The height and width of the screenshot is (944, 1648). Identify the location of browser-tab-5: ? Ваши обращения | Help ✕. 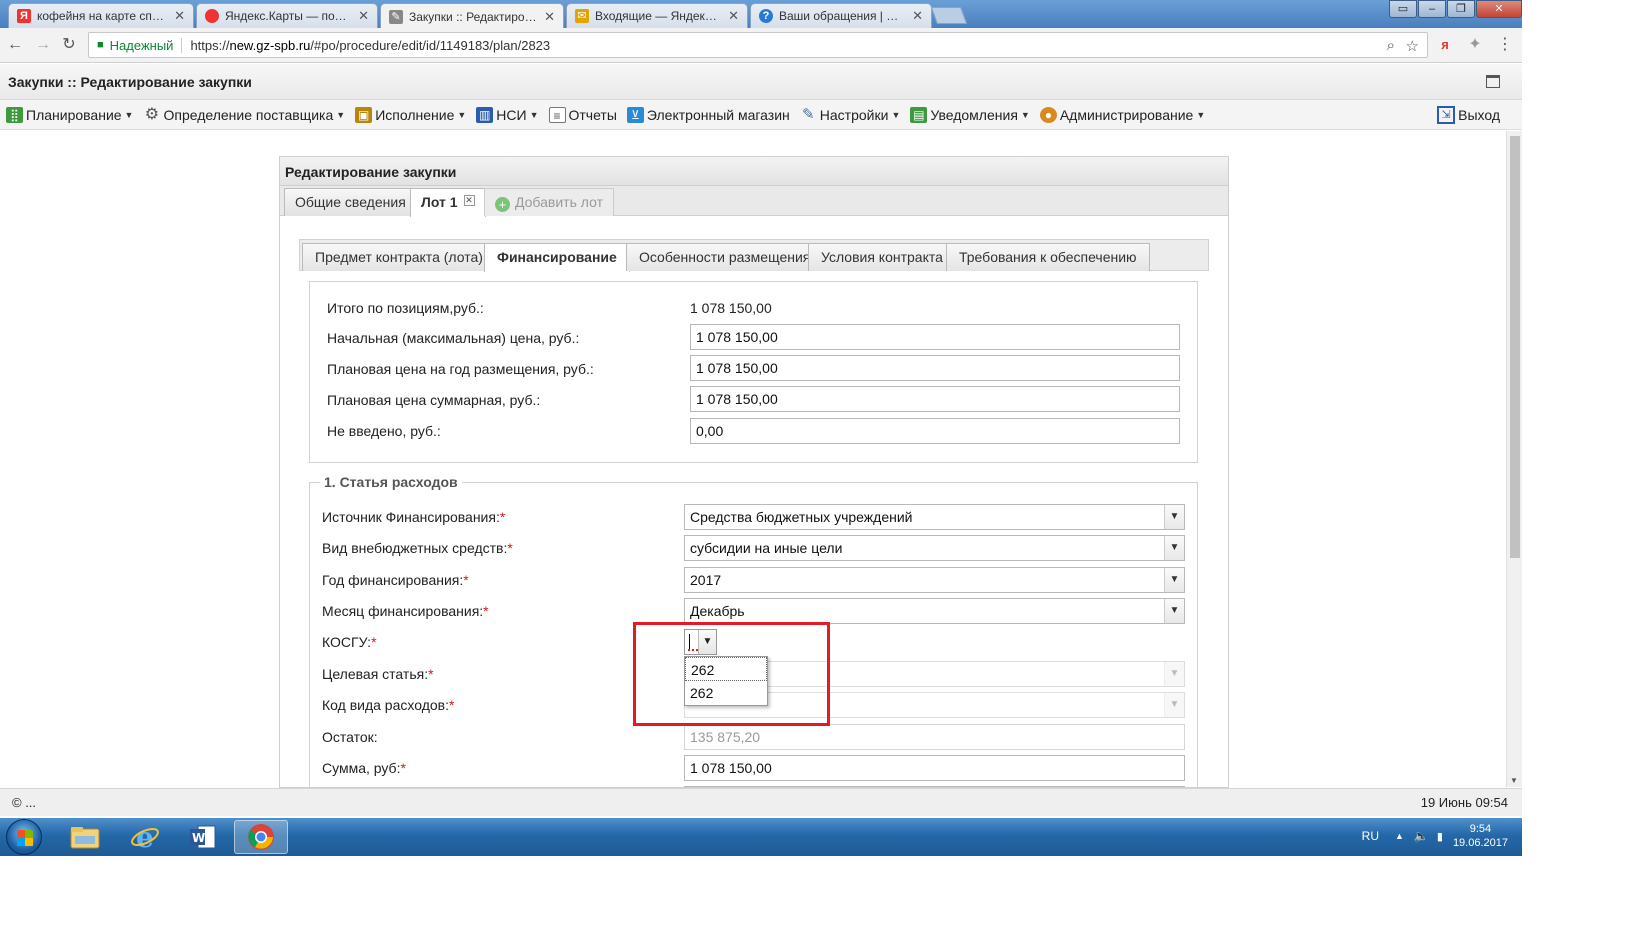
(841, 15).